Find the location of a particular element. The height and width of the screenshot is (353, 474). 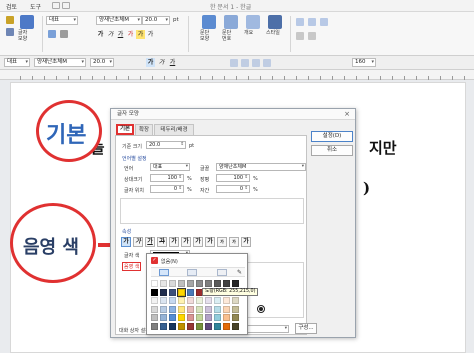

menu-review: 검토 is located at coordinates (11, 6).